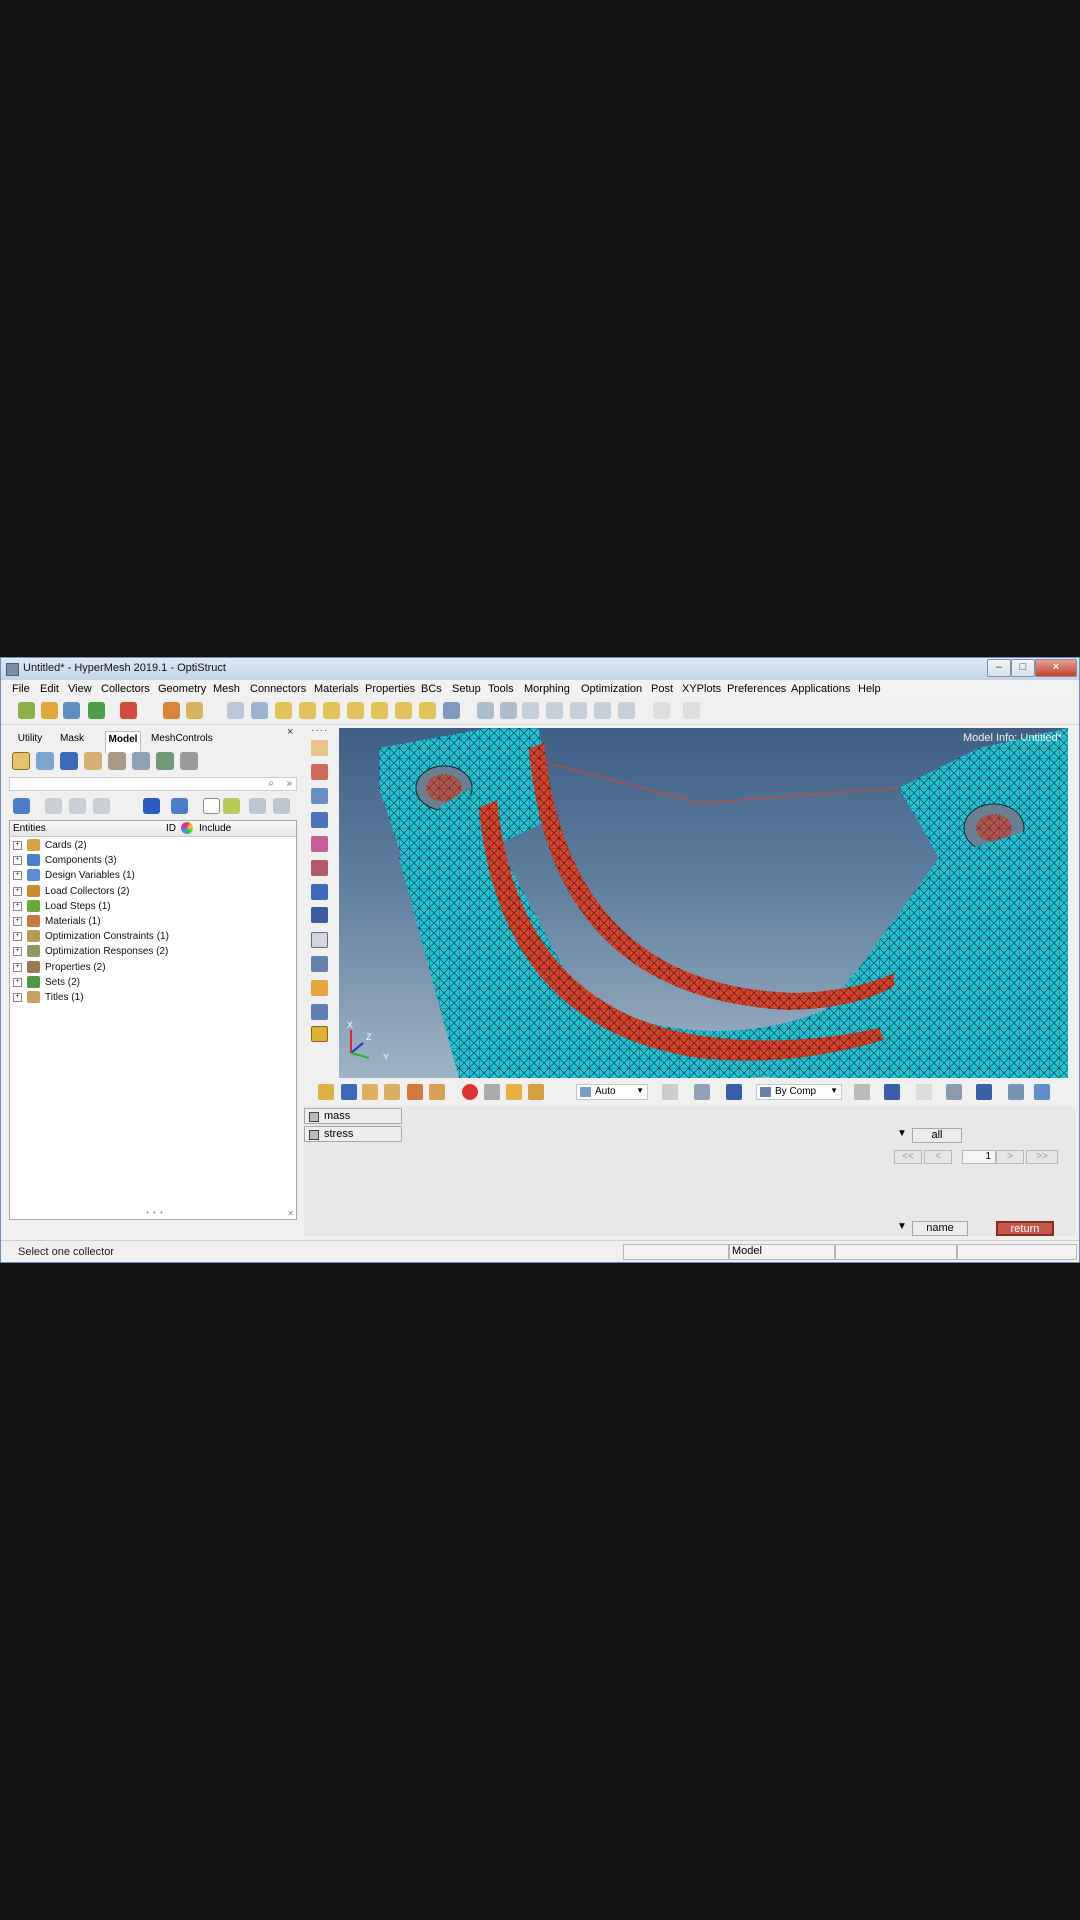  I want to click on info-count-icon, so click(319, 915).